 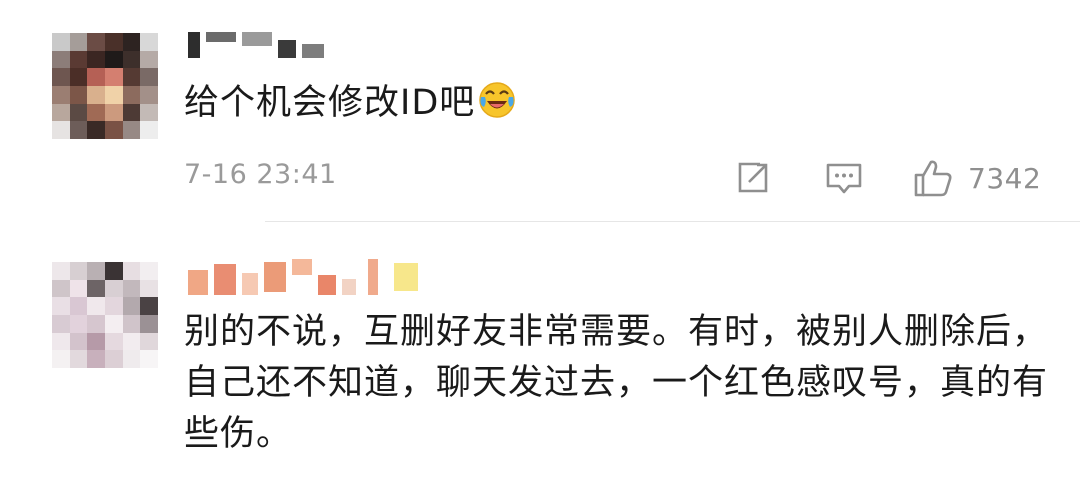 I want to click on laugh-cry-emoji, so click(x=497, y=100).